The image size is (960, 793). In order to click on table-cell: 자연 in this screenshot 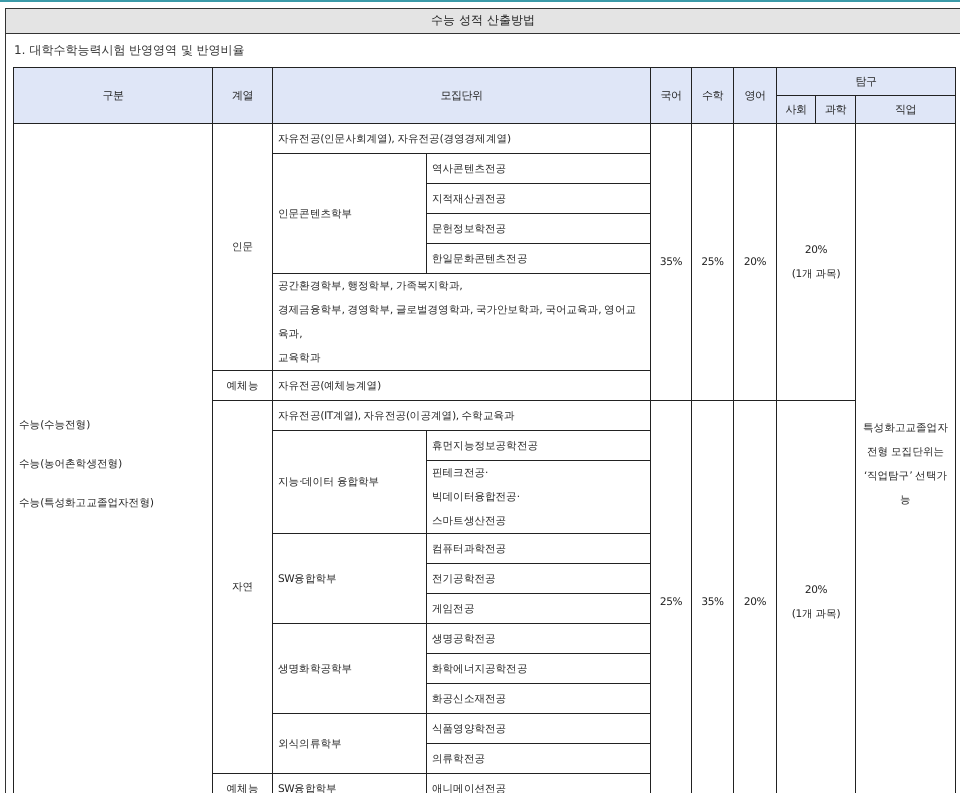, I will do `click(242, 587)`.